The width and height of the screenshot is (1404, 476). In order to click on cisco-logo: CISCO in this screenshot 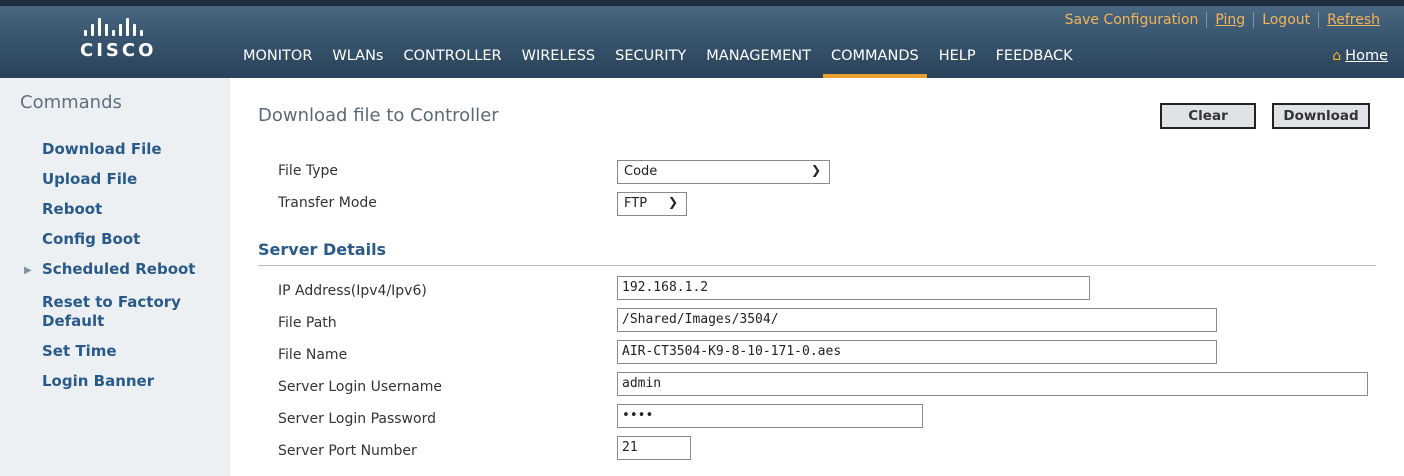, I will do `click(120, 40)`.